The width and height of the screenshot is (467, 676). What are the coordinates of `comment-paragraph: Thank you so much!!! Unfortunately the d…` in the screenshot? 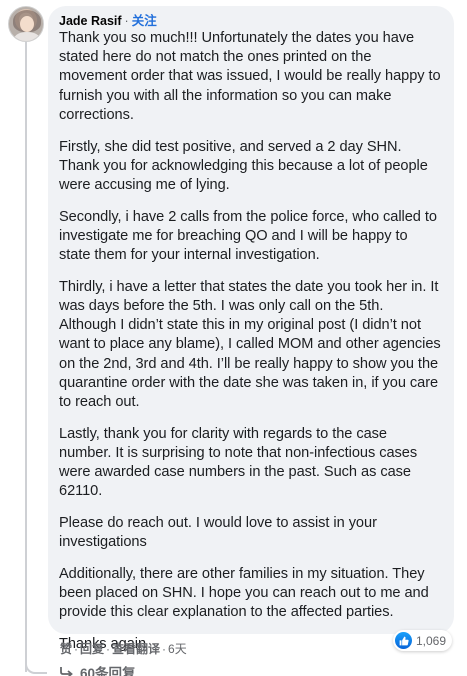 It's located at (250, 76).